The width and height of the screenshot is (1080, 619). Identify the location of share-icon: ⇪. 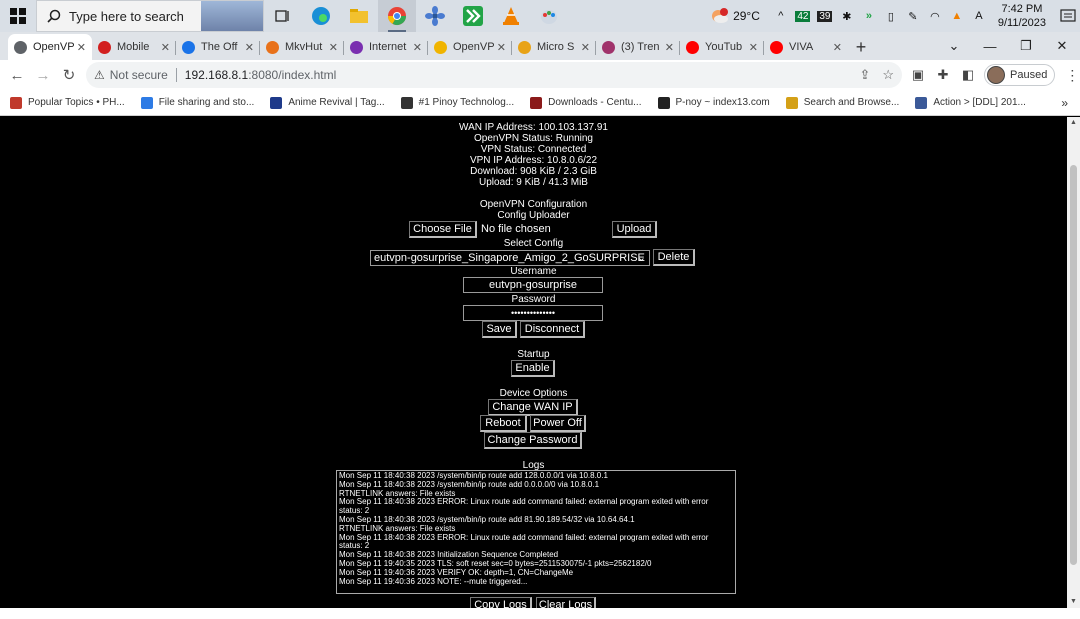
(864, 75).